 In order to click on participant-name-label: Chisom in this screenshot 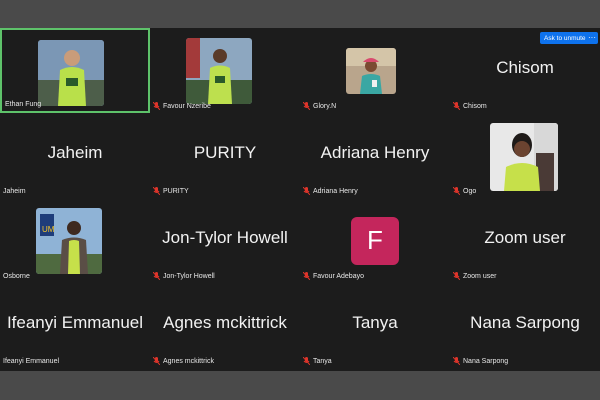, I will do `click(469, 106)`.